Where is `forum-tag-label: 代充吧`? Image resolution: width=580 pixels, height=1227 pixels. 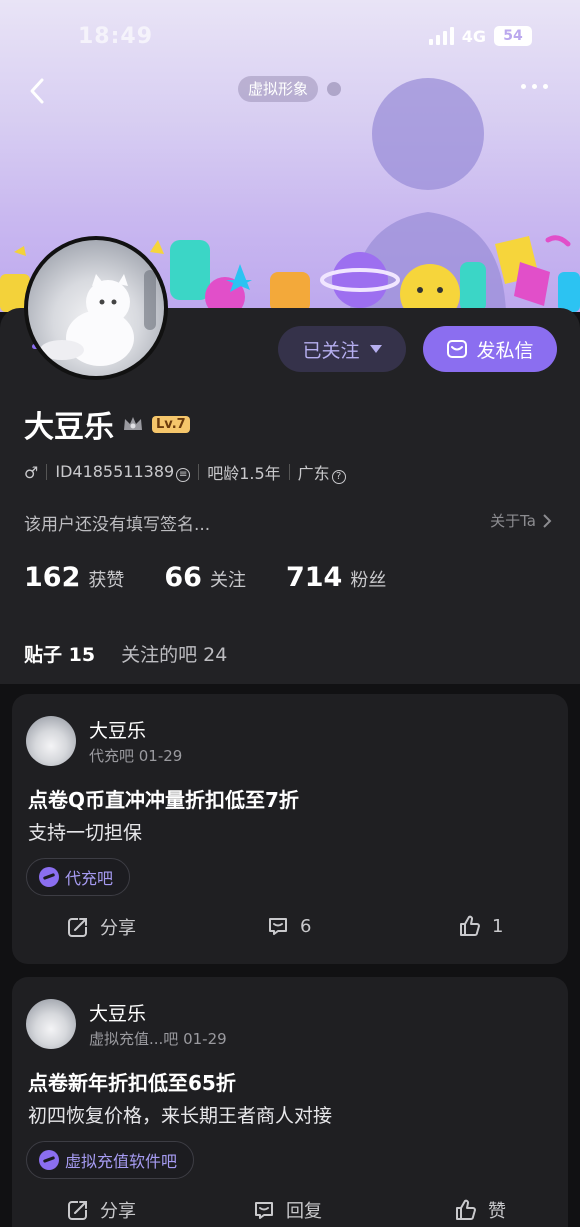 forum-tag-label: 代充吧 is located at coordinates (89, 878).